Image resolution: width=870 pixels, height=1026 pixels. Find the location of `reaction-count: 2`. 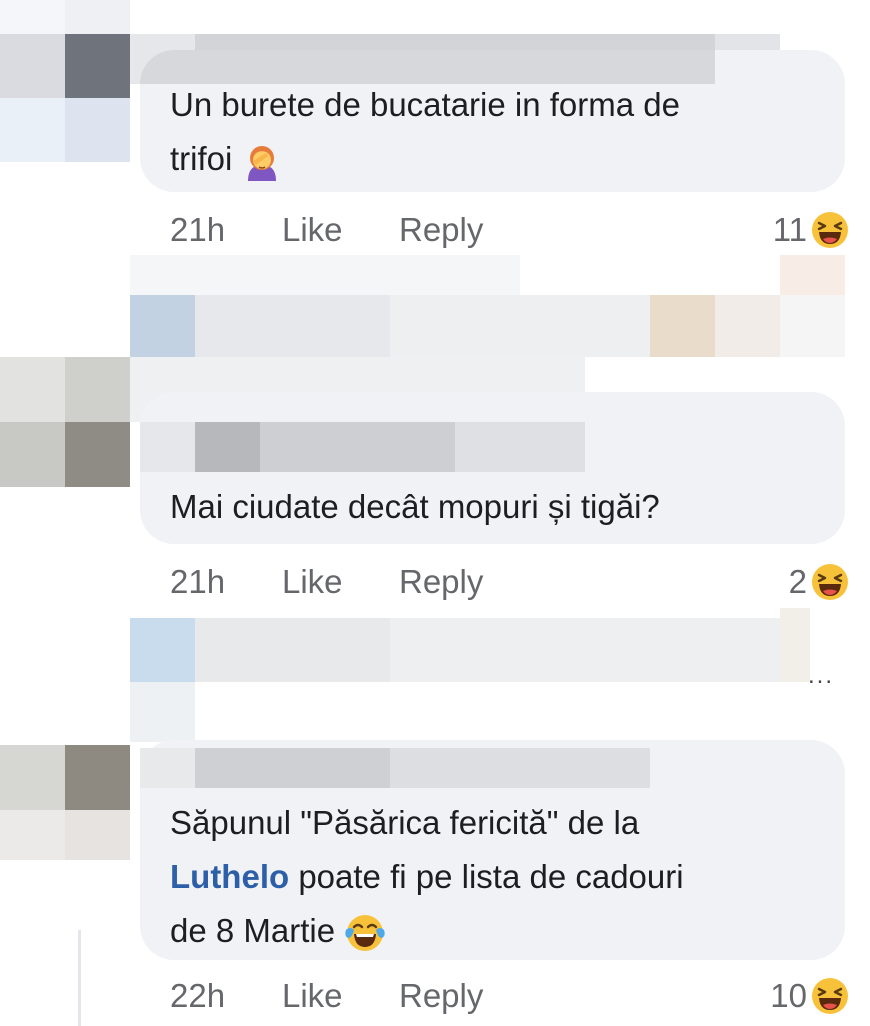

reaction-count: 2 is located at coordinates (797, 581).